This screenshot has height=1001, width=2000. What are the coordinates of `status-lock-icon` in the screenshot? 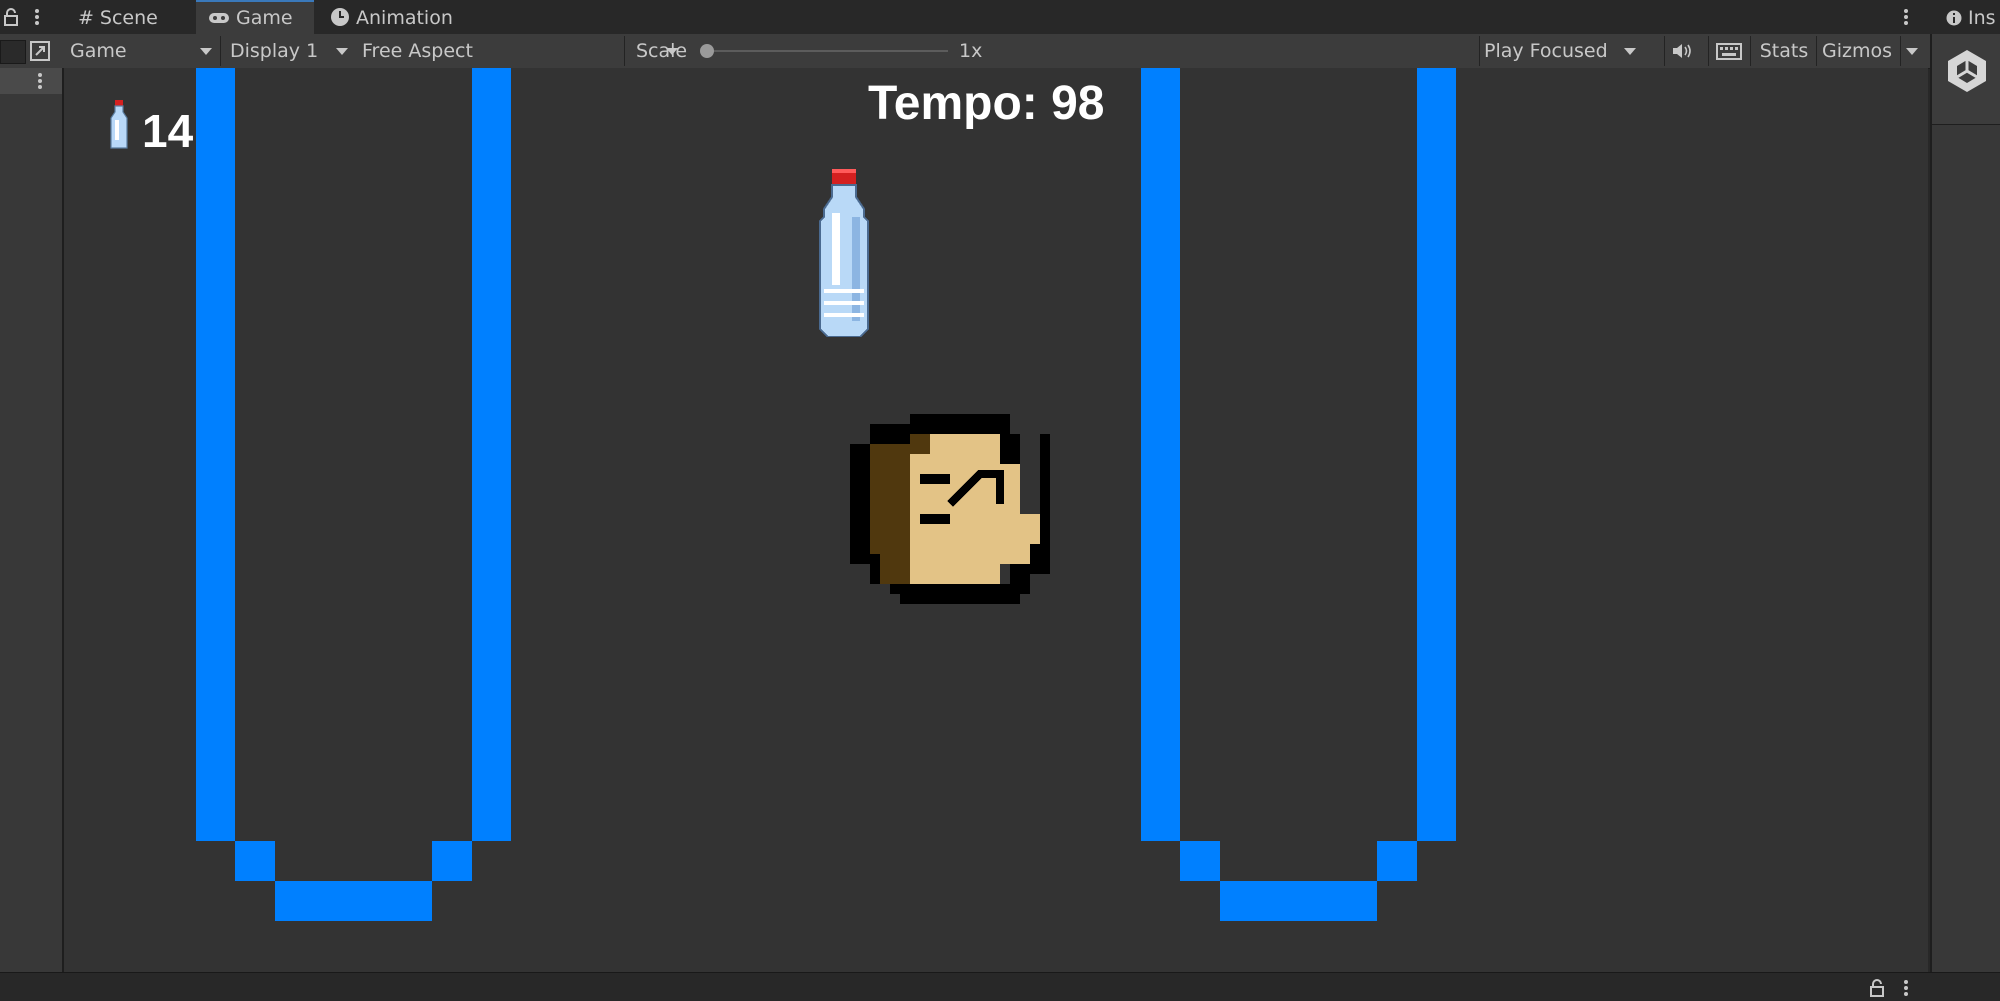 It's located at (1877, 988).